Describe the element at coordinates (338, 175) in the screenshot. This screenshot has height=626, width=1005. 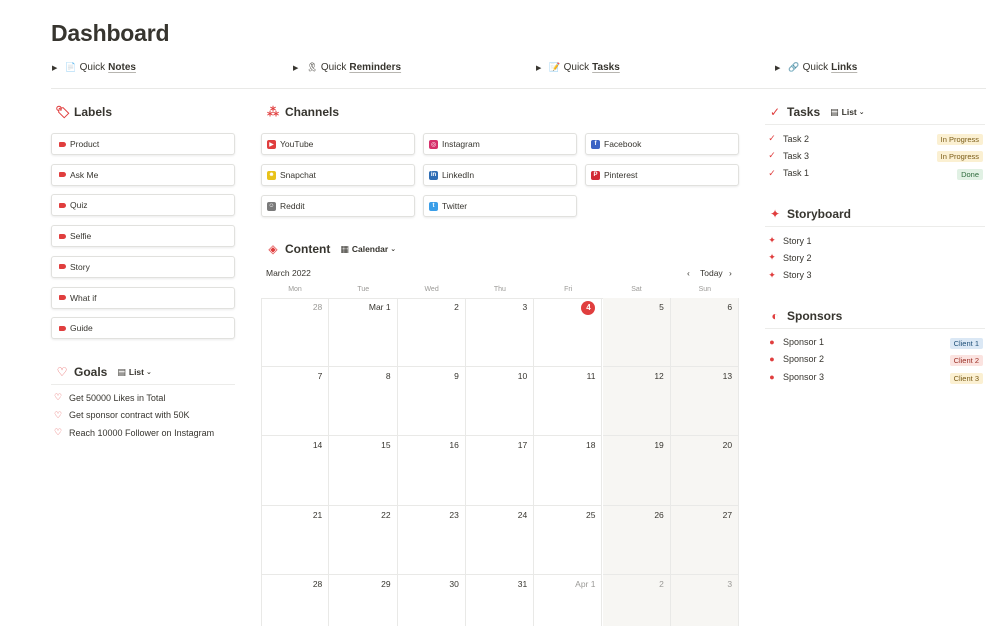
I see `channel-card-snapchat: ☻ Snapchat` at that location.